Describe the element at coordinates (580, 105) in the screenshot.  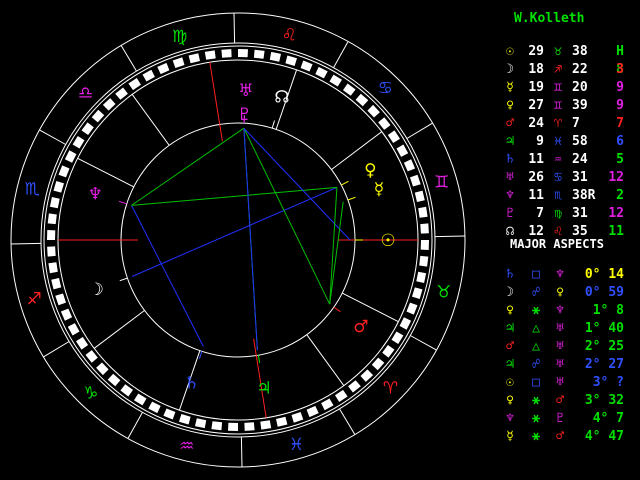
I see `planet-minute: 39` at that location.